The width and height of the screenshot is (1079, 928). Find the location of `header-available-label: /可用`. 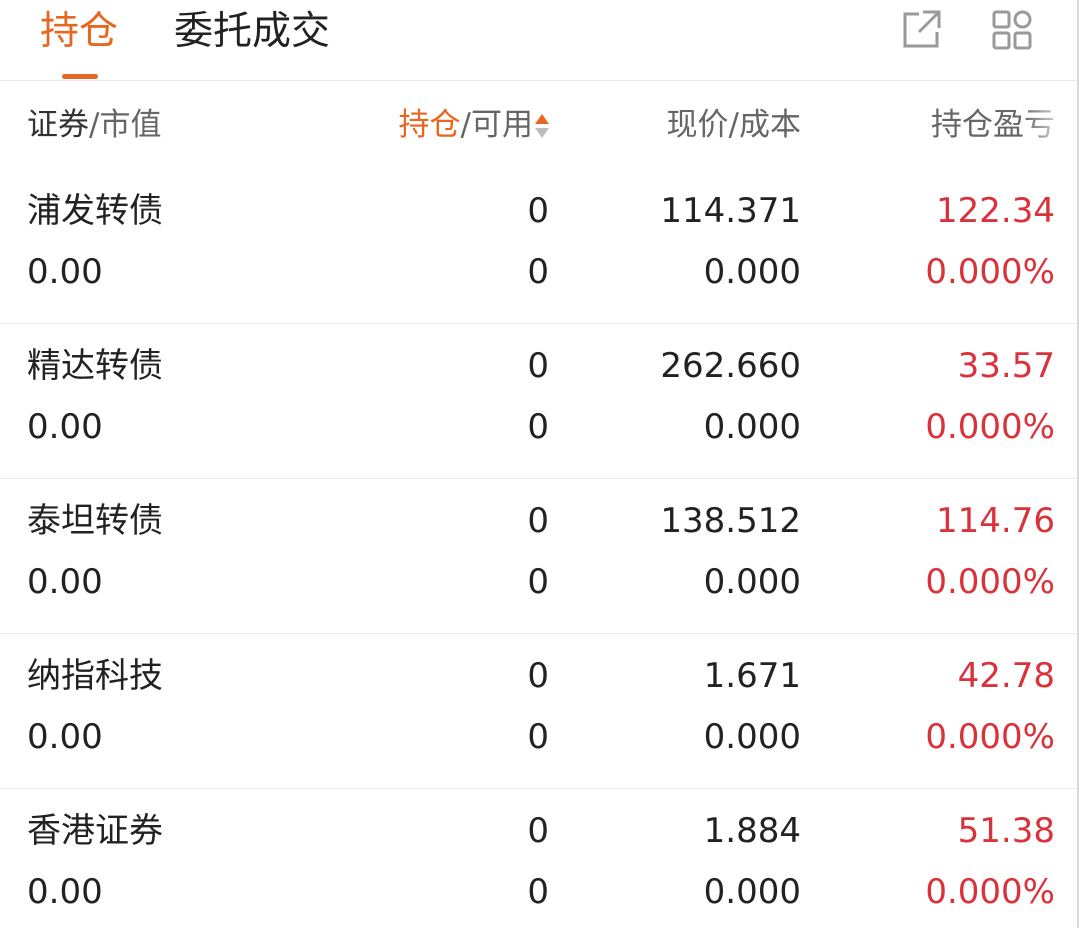

header-available-label: /可用 is located at coordinates (496, 125).